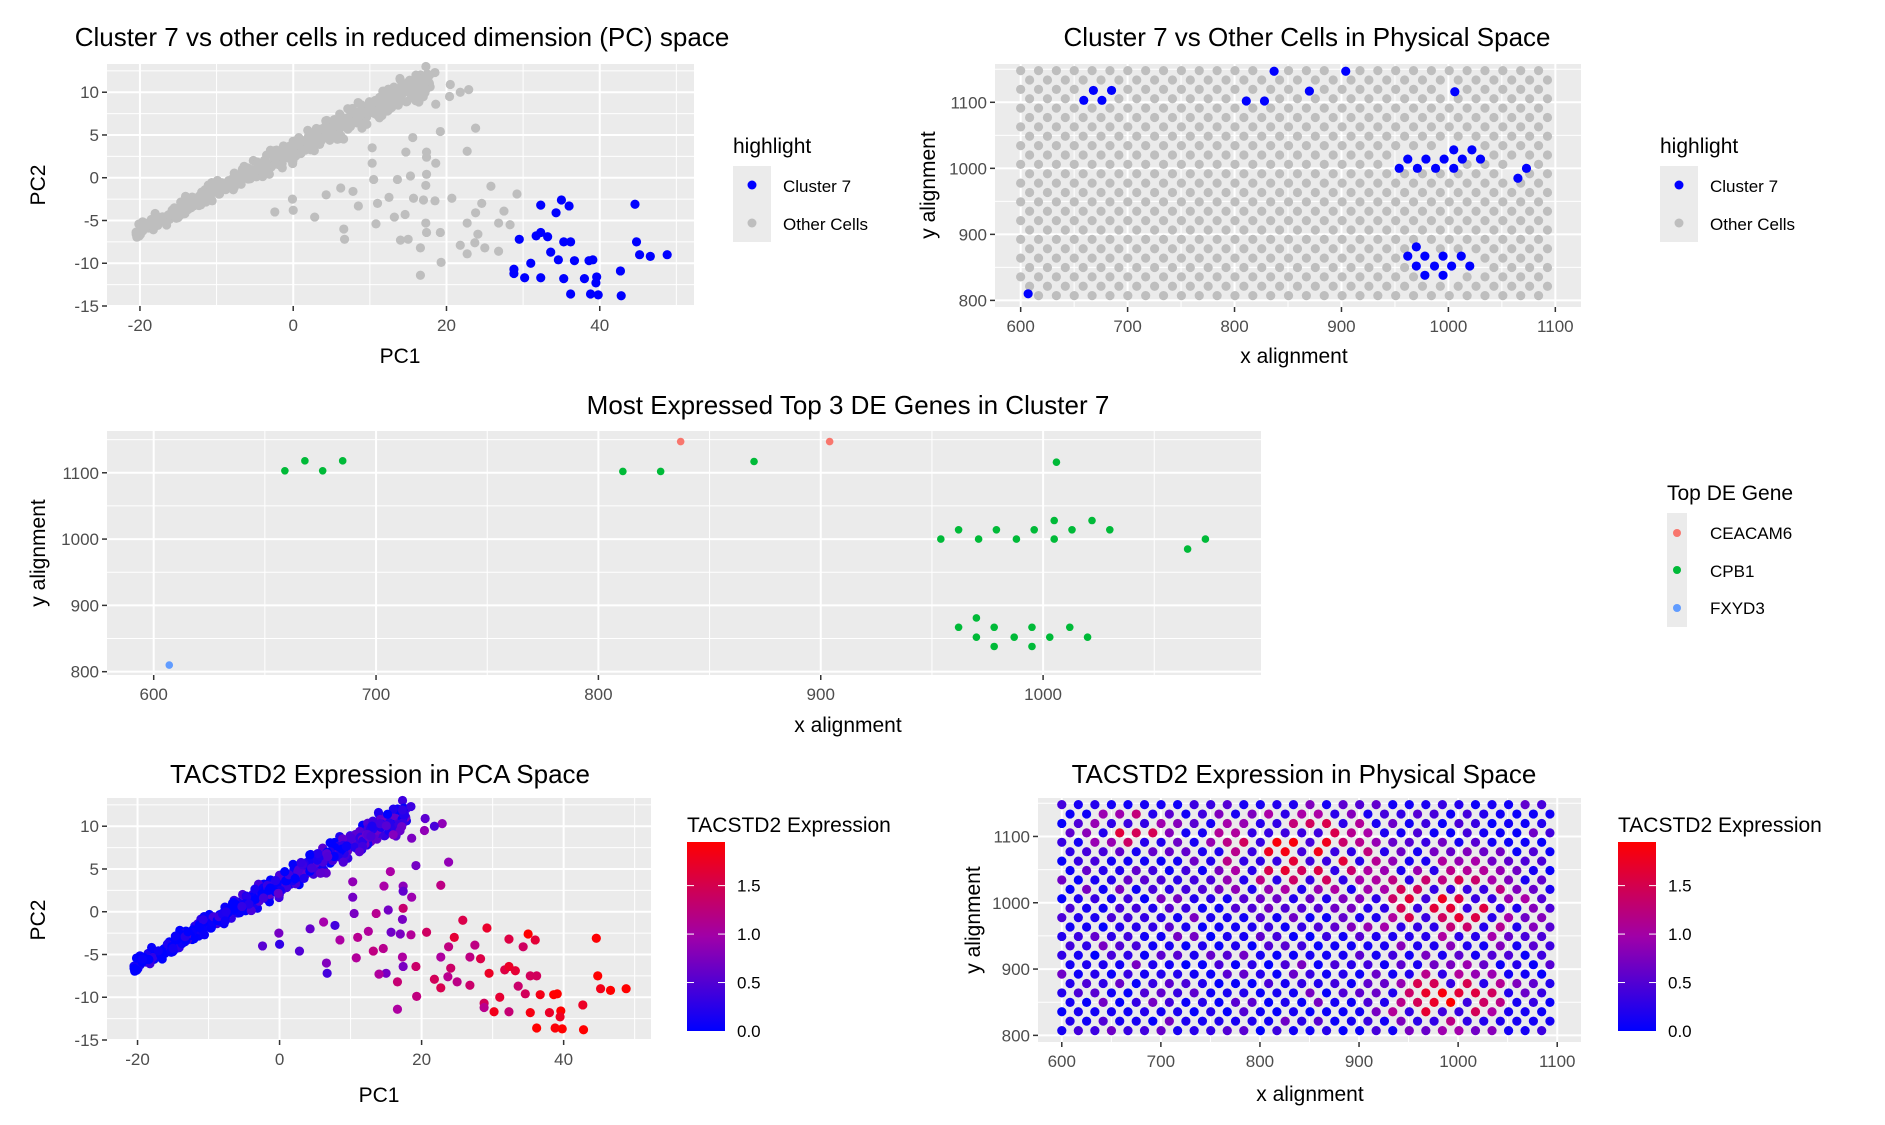  I want to click on x-tick-label: 800, so click(1234, 326).